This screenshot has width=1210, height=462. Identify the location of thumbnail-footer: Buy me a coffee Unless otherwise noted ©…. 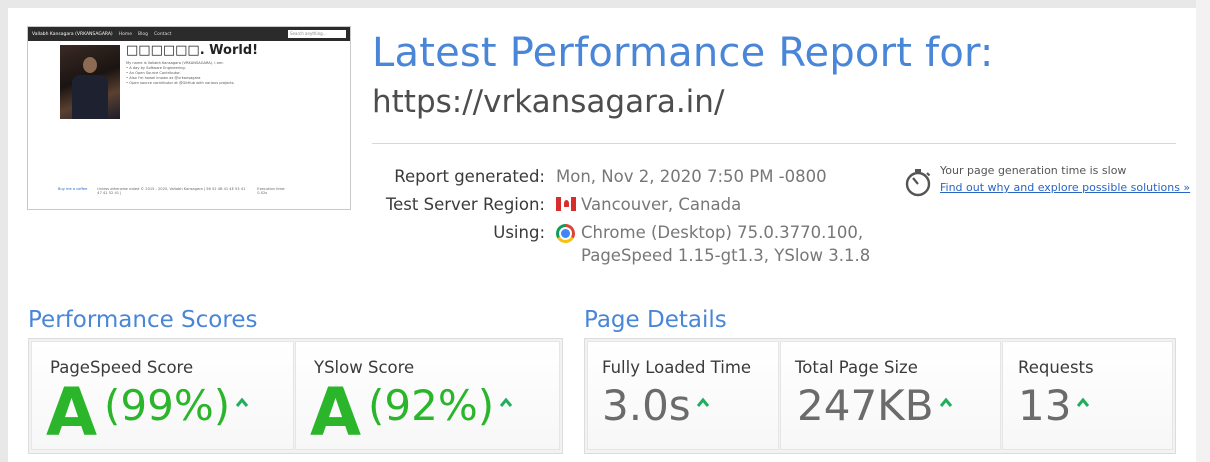
(189, 198).